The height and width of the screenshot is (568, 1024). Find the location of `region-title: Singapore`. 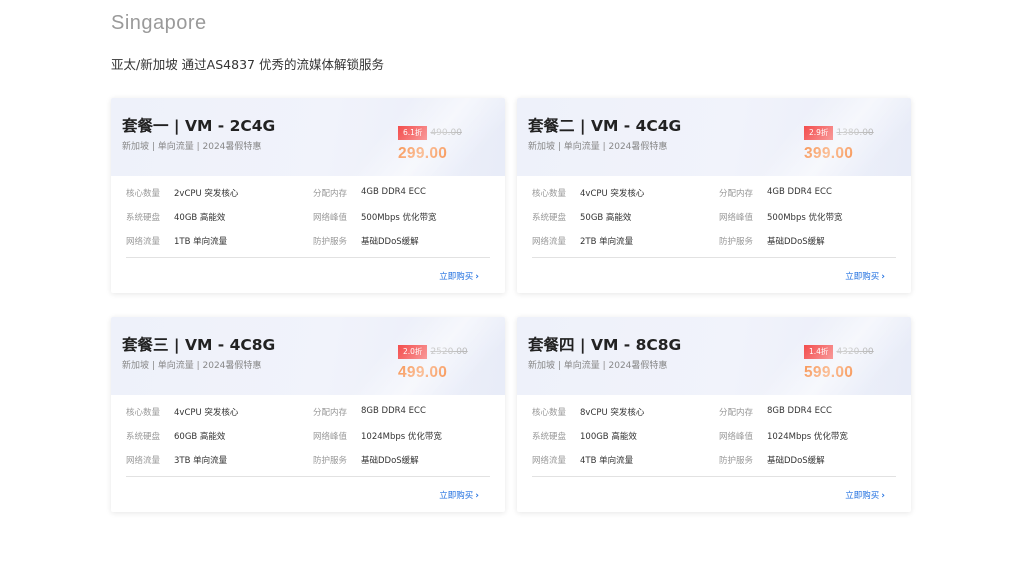

region-title: Singapore is located at coordinates (159, 23).